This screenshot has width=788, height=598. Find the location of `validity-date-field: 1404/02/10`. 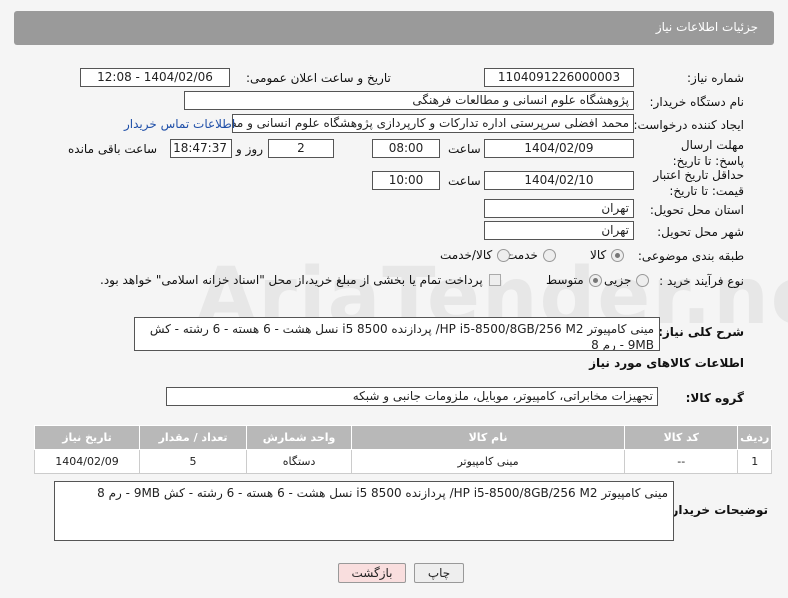

validity-date-field: 1404/02/10 is located at coordinates (559, 180).